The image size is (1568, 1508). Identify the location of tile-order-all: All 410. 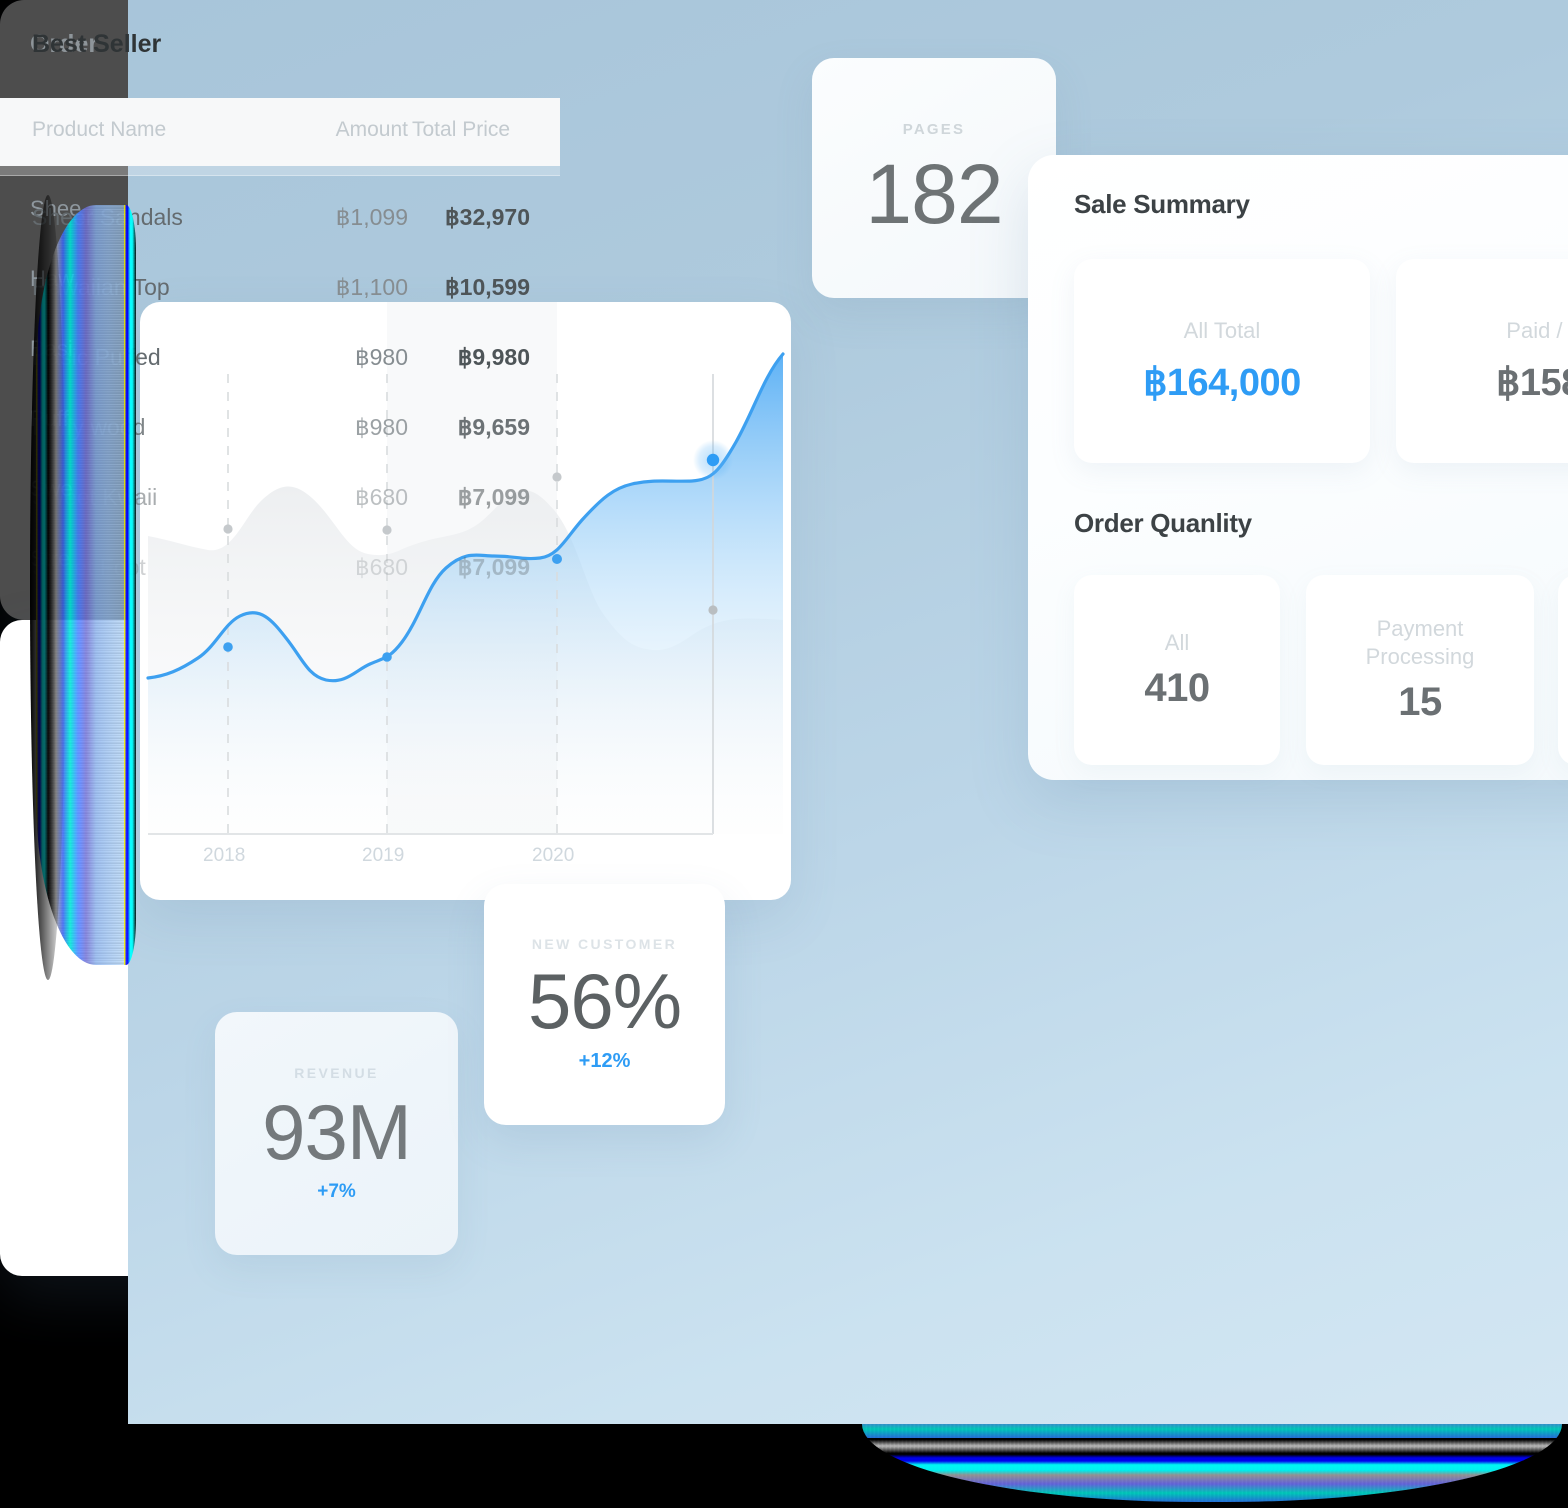
(1177, 670).